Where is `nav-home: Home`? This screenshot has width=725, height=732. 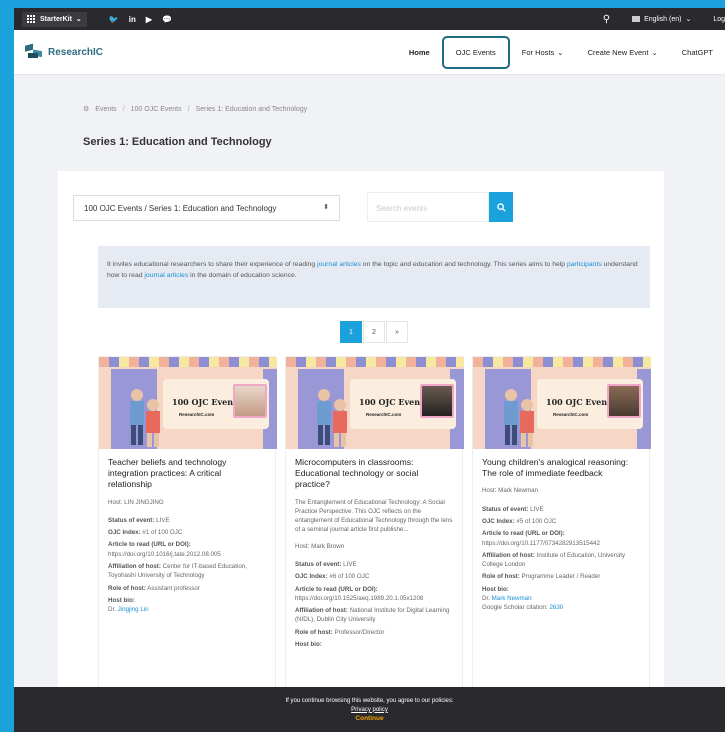 nav-home: Home is located at coordinates (419, 52).